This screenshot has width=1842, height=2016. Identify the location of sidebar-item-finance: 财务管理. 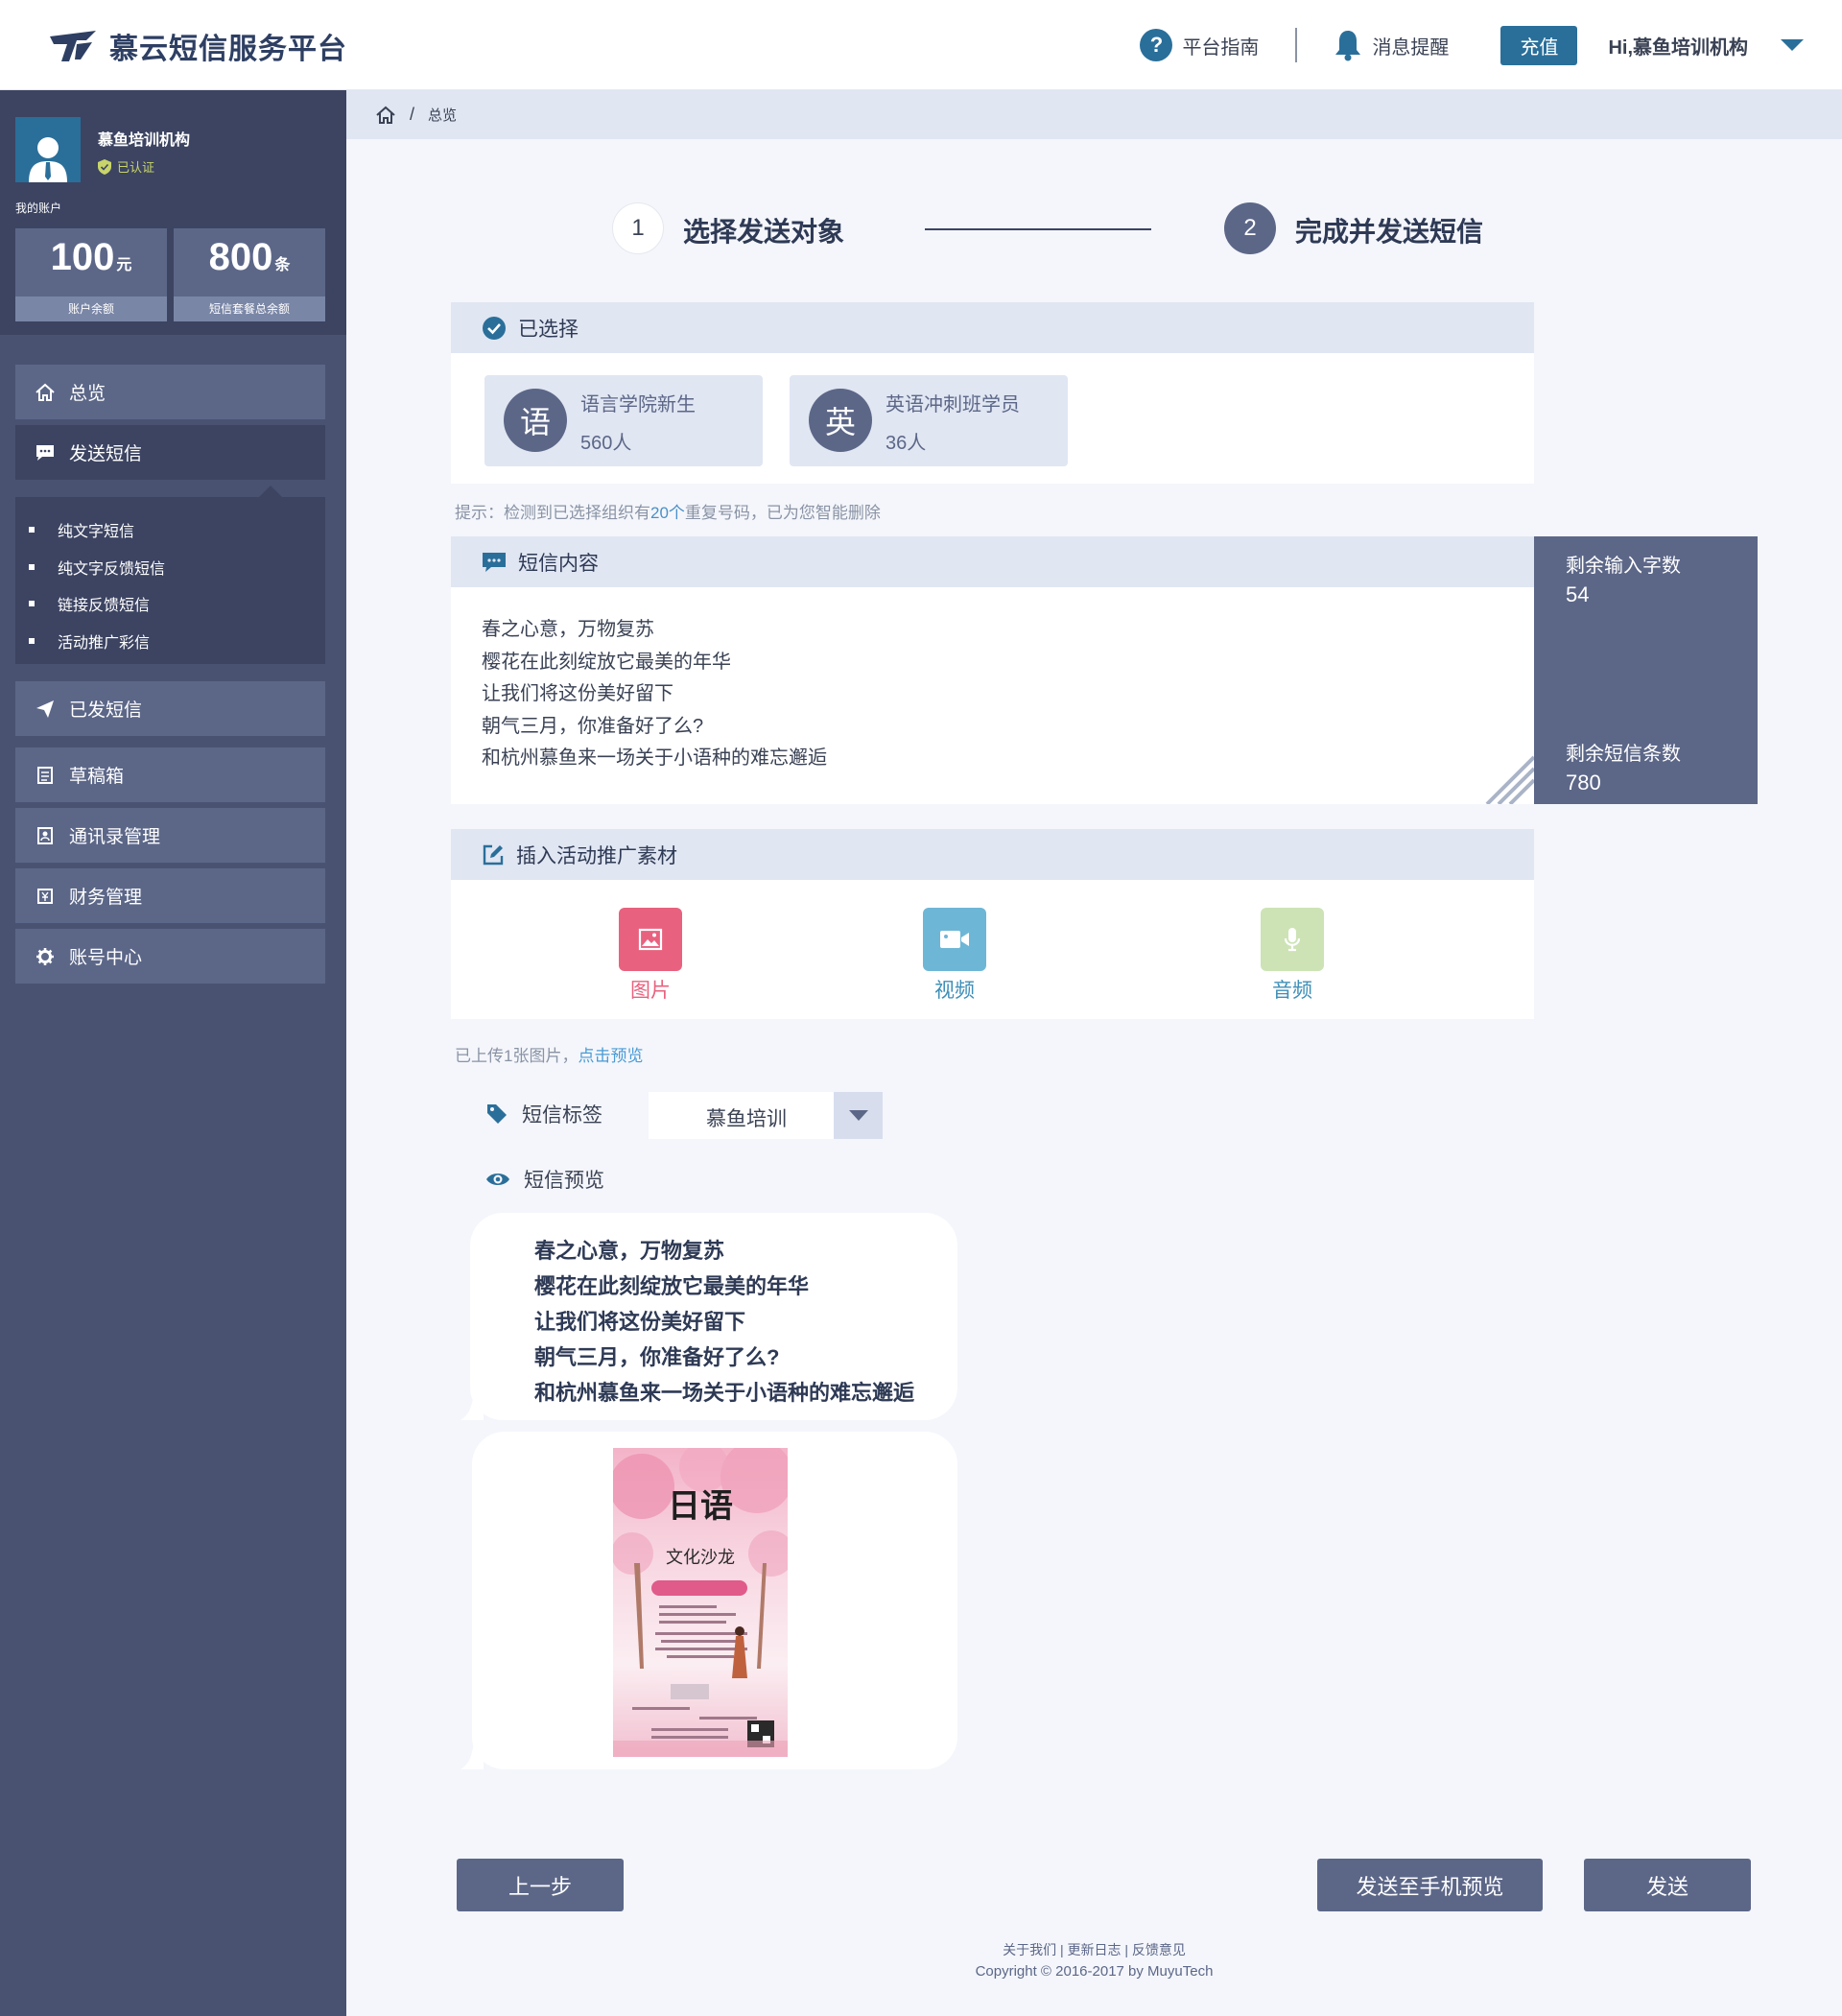
(170, 895).